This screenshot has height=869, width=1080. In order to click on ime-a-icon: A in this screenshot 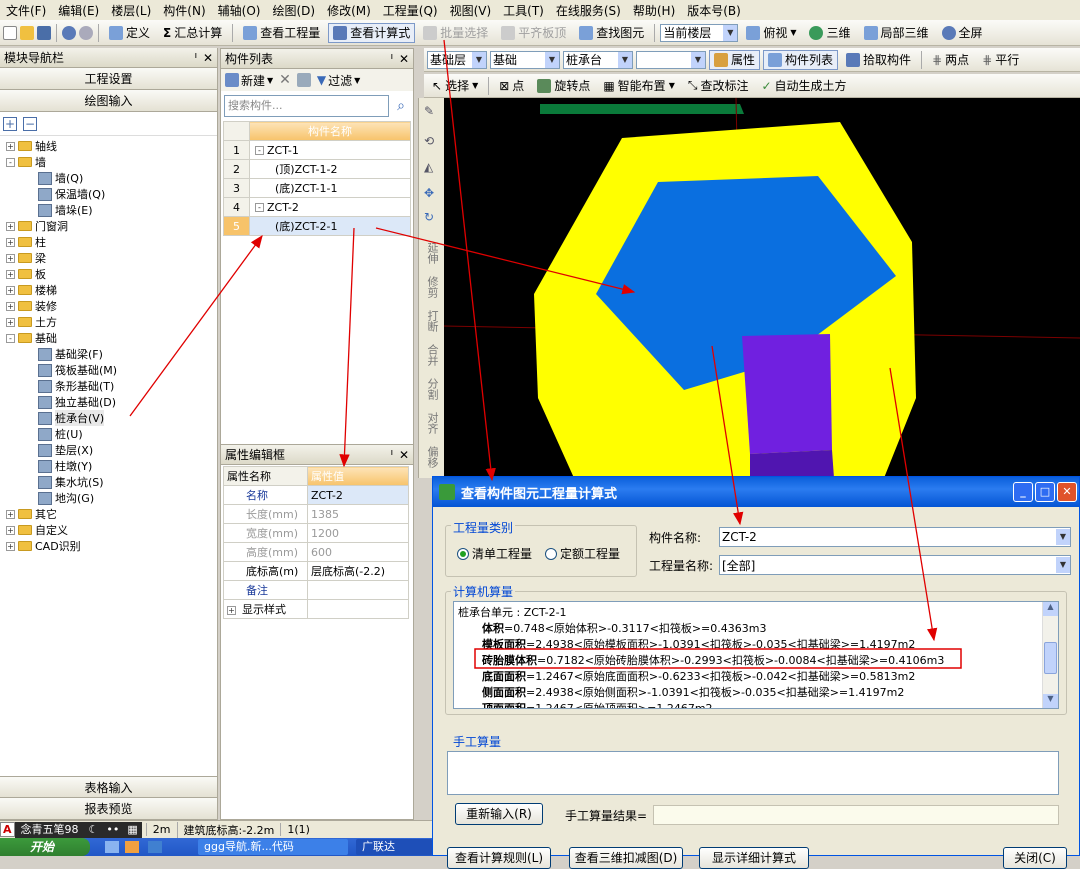, I will do `click(7, 829)`.